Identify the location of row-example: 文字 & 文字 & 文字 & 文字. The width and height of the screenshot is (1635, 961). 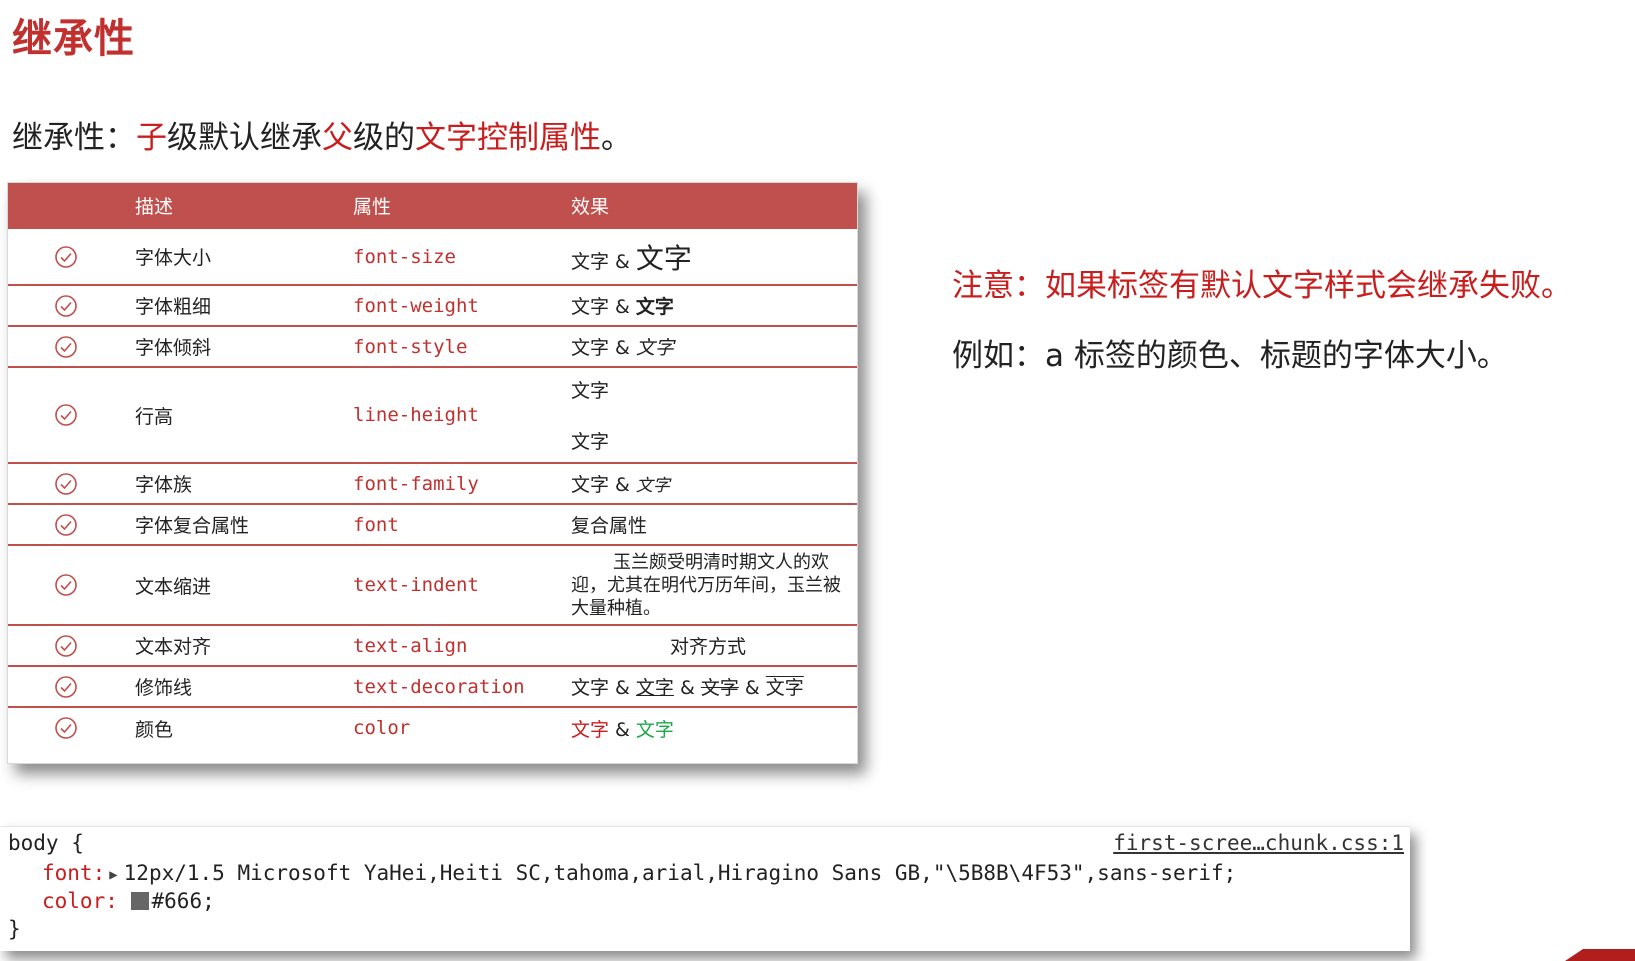
(708, 686).